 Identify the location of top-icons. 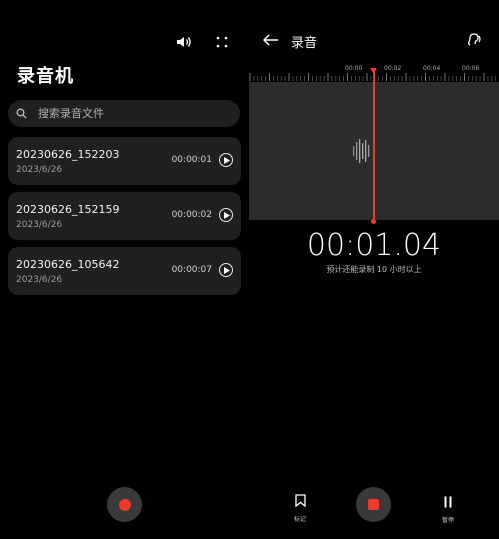
(203, 42).